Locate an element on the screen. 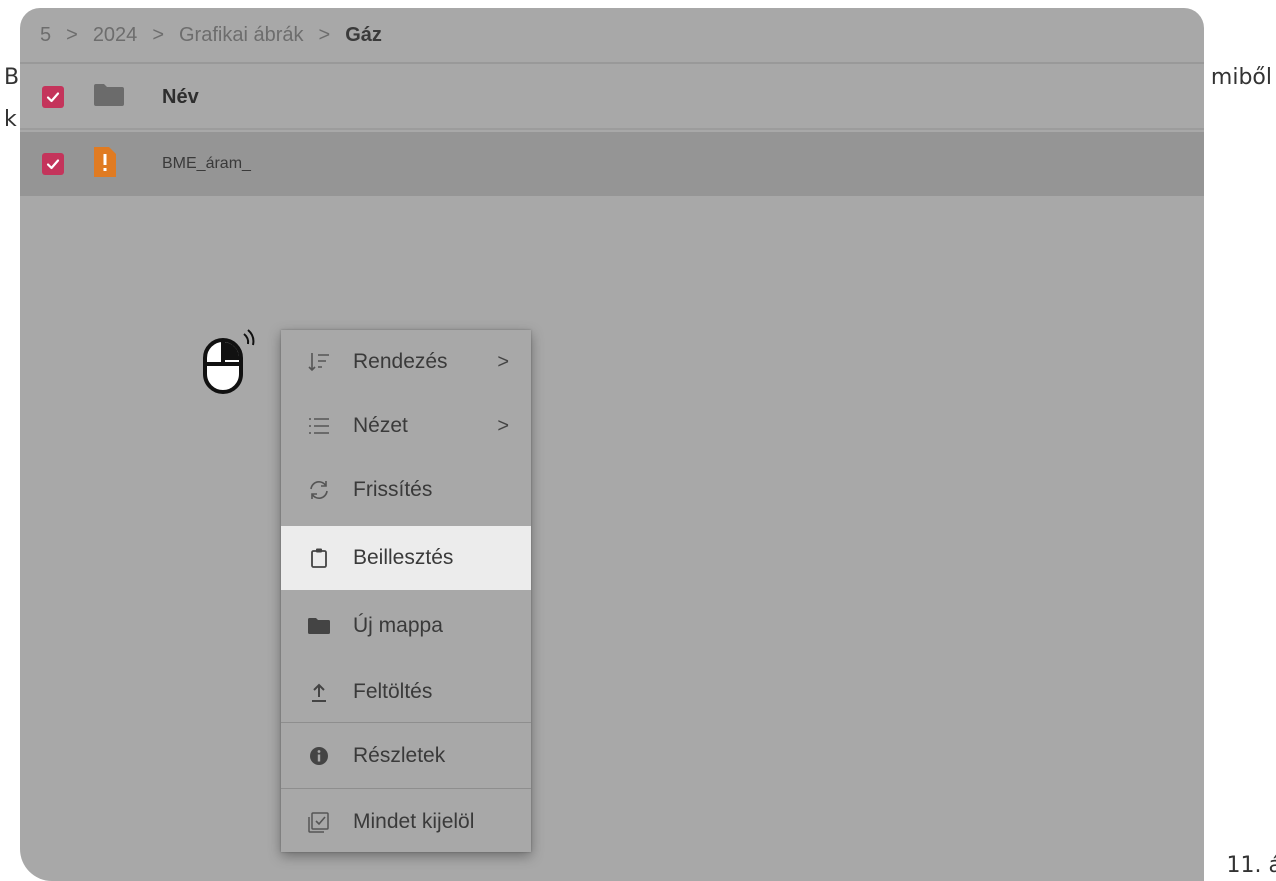  warning-file-icon is located at coordinates (105, 164).